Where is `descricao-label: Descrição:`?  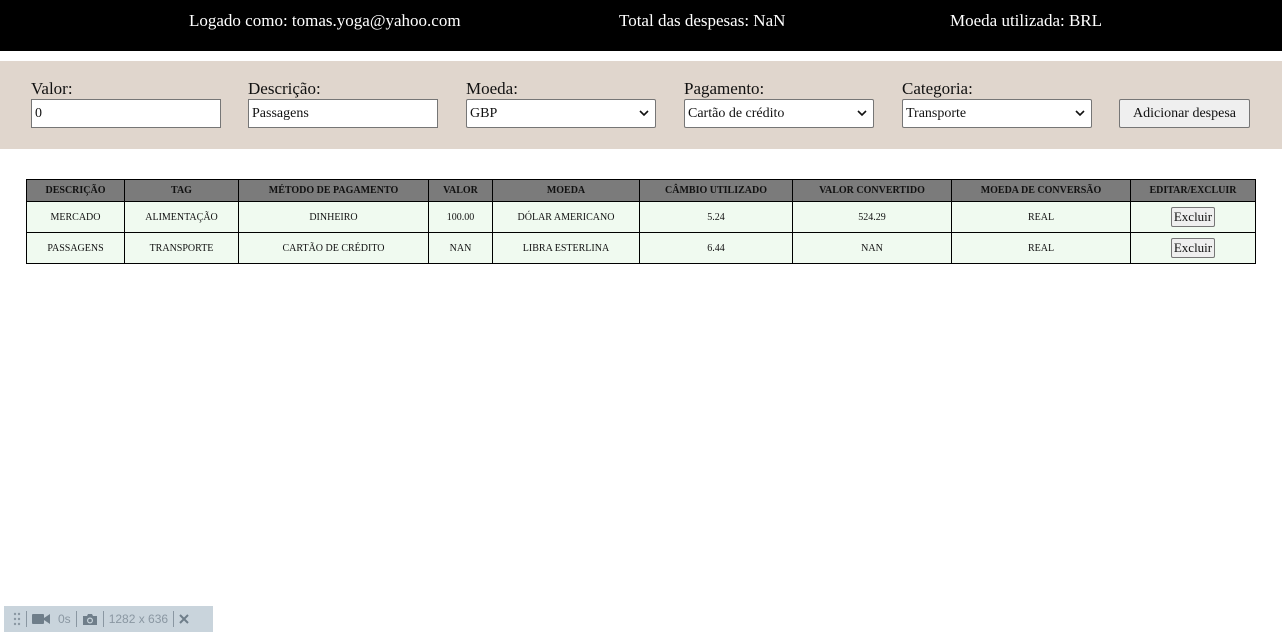 descricao-label: Descrição: is located at coordinates (284, 88).